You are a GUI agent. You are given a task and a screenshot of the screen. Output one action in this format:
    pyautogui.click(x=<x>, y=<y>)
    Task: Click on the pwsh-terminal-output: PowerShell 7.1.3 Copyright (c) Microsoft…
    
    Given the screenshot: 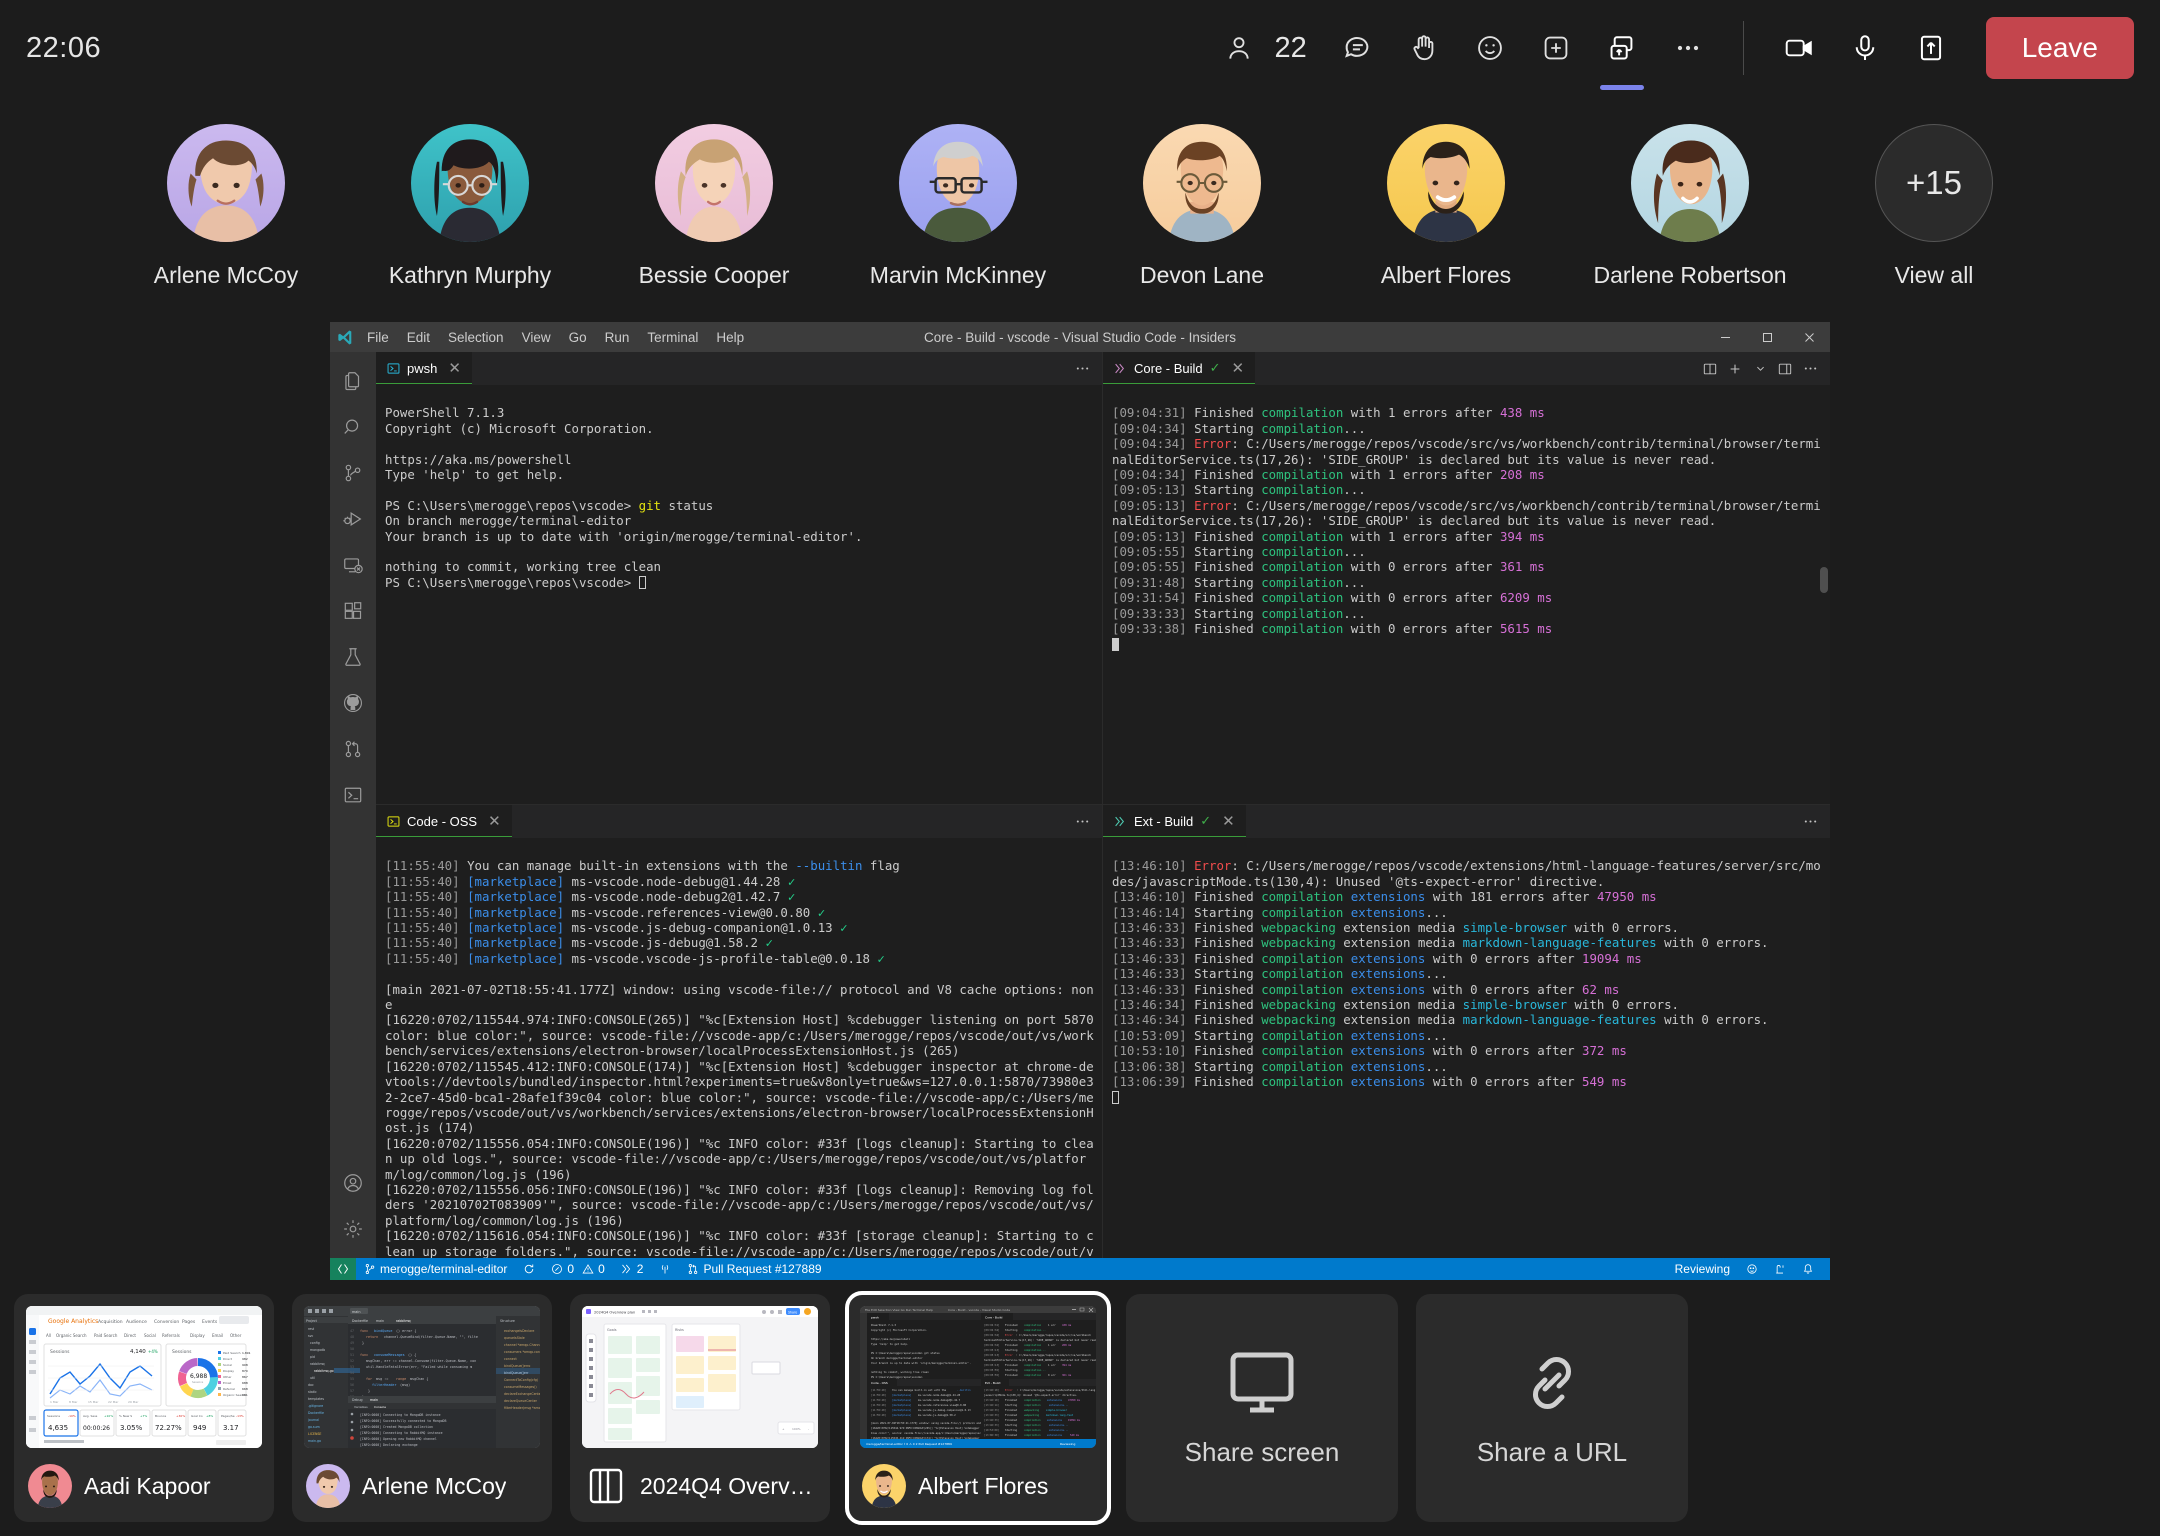 What is the action you would take?
    pyautogui.click(x=739, y=594)
    